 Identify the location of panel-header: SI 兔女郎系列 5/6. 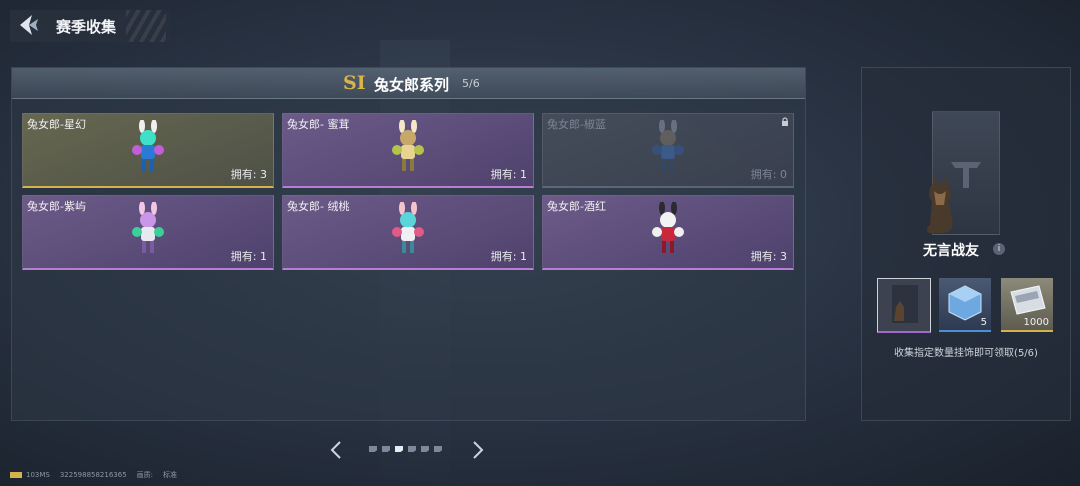
(408, 83).